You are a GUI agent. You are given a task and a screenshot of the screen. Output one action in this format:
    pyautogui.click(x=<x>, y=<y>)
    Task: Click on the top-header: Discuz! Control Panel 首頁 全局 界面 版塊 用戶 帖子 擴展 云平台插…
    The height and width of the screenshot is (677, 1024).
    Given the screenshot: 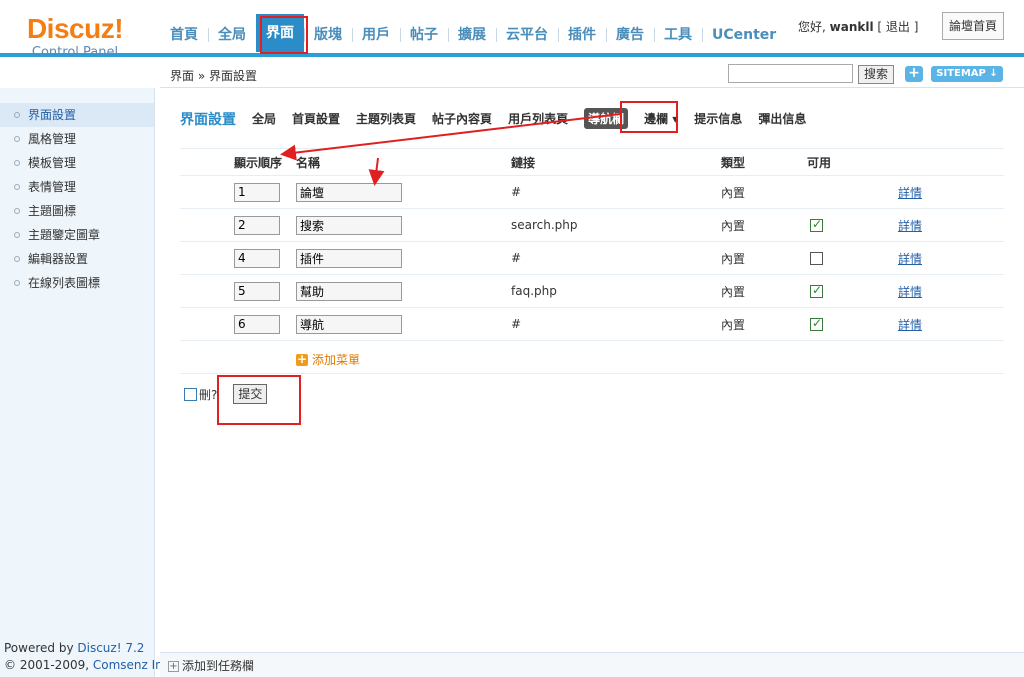 What is the action you would take?
    pyautogui.click(x=512, y=30)
    